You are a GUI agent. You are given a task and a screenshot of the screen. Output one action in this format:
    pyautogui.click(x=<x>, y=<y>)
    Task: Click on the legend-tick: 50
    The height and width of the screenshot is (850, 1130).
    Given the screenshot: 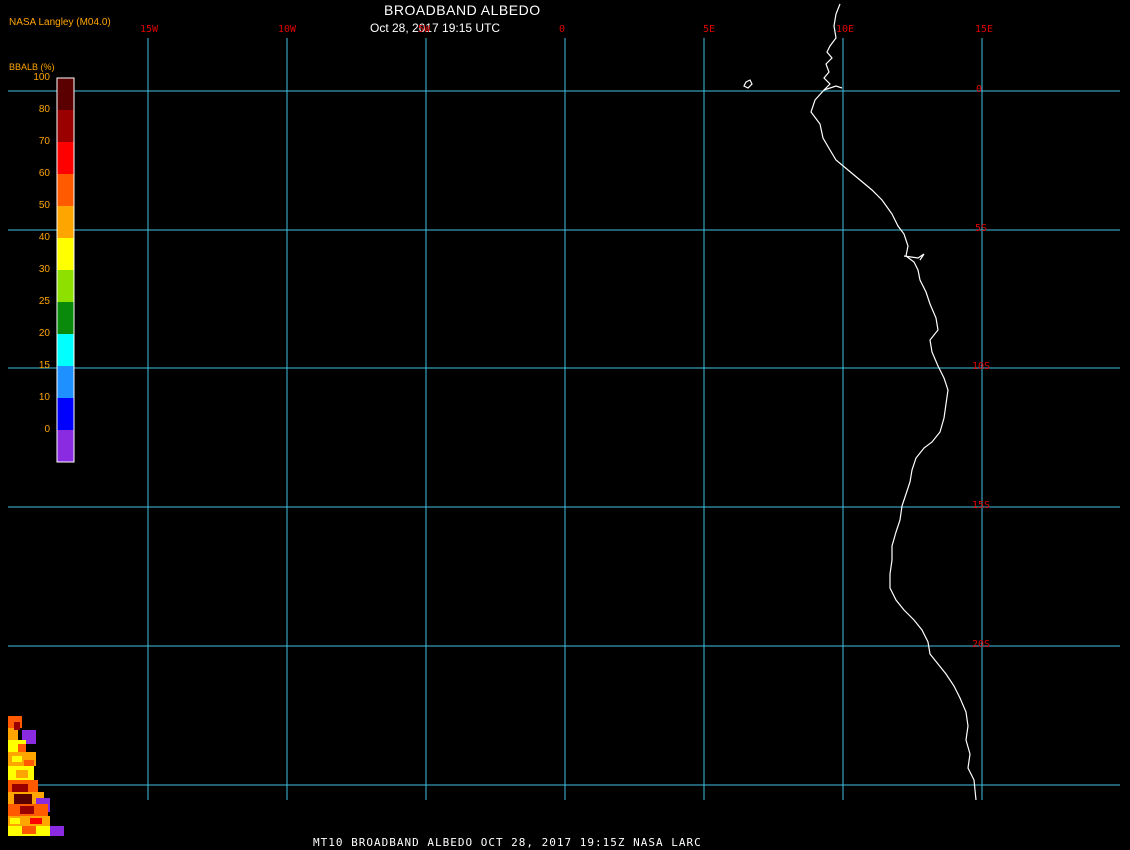 What is the action you would take?
    pyautogui.click(x=44, y=205)
    